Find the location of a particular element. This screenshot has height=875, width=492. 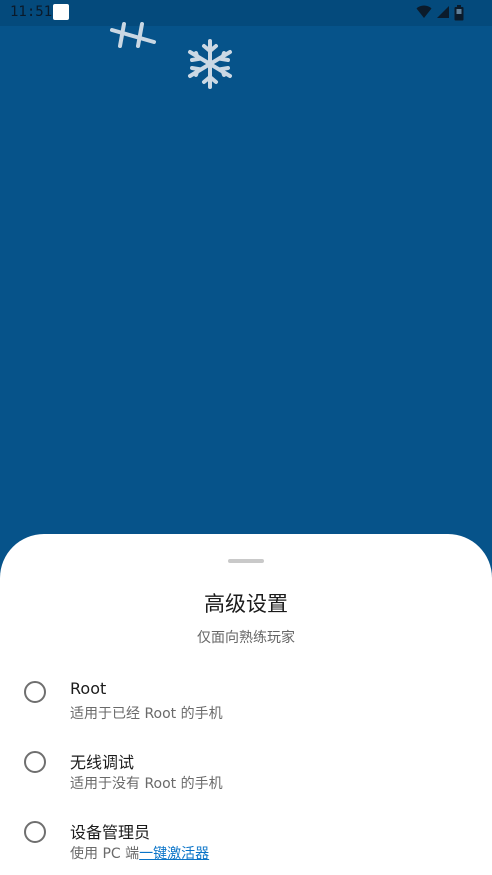

activator-link: 一键激活器 is located at coordinates (174, 854).